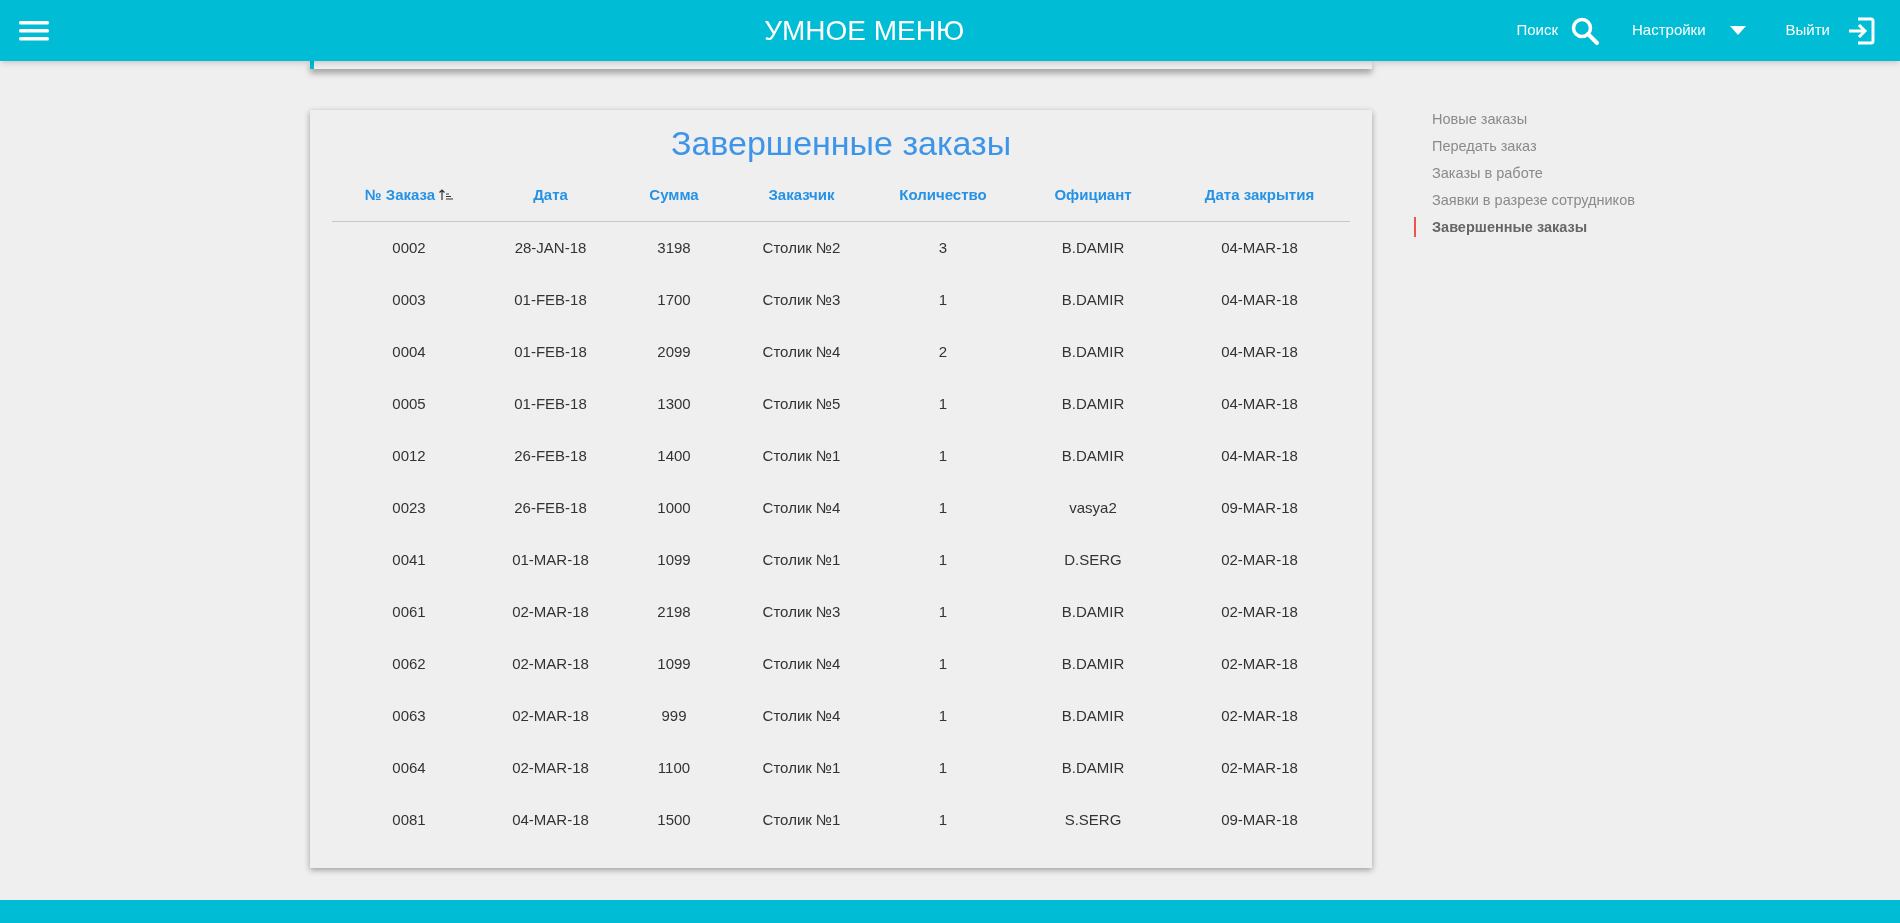  I want to click on table-cell-text: 2198, so click(674, 611).